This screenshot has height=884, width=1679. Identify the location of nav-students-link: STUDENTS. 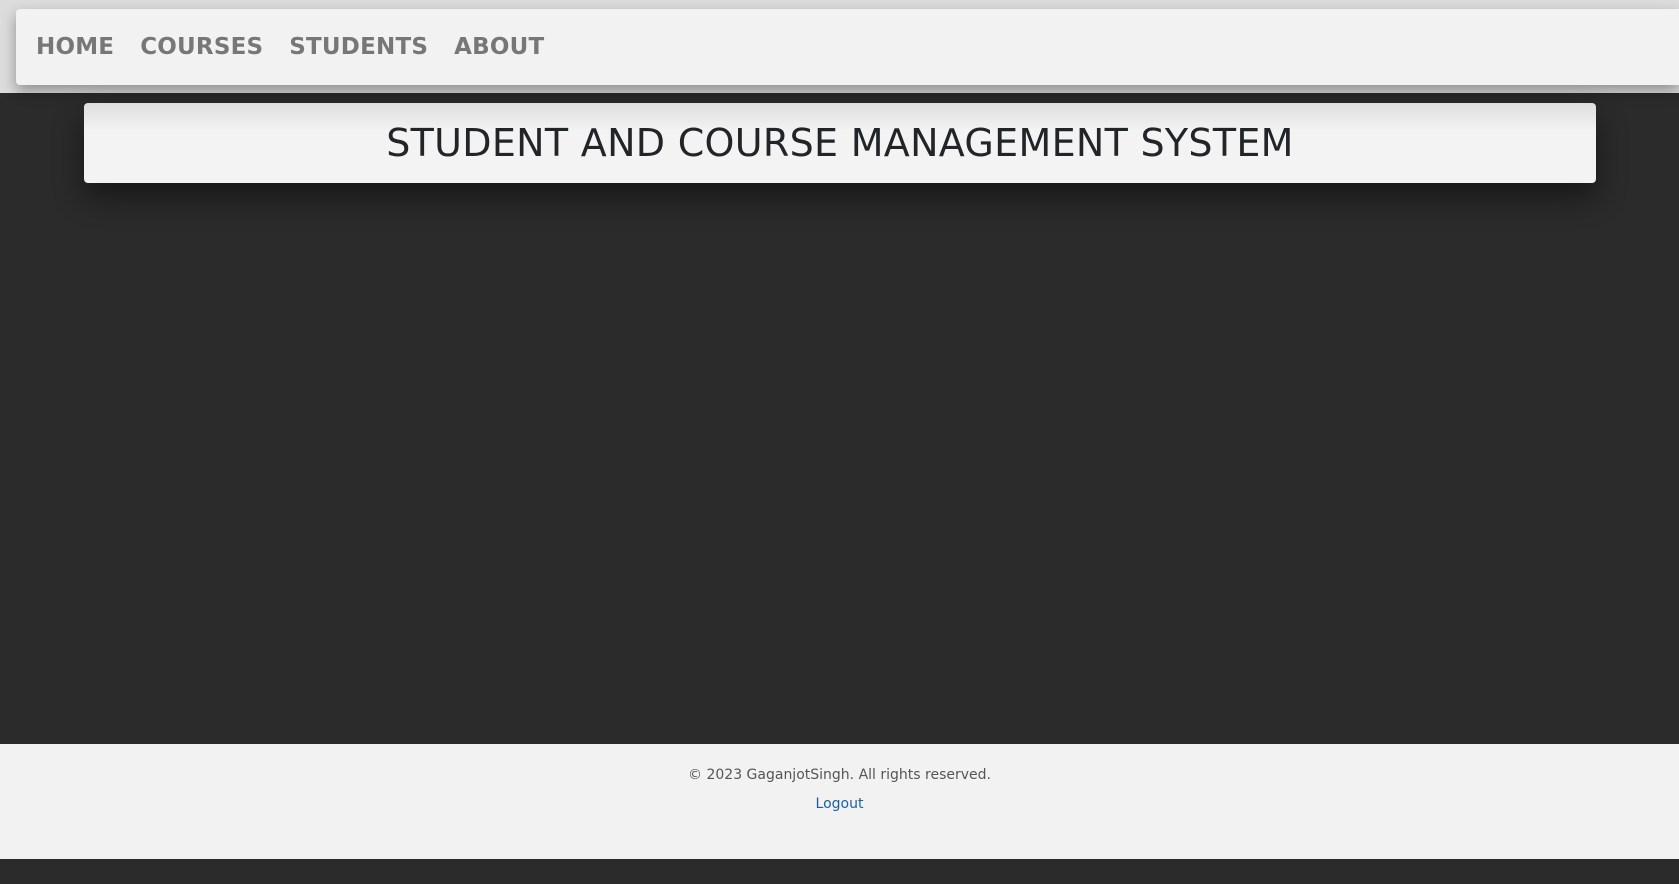
(358, 47).